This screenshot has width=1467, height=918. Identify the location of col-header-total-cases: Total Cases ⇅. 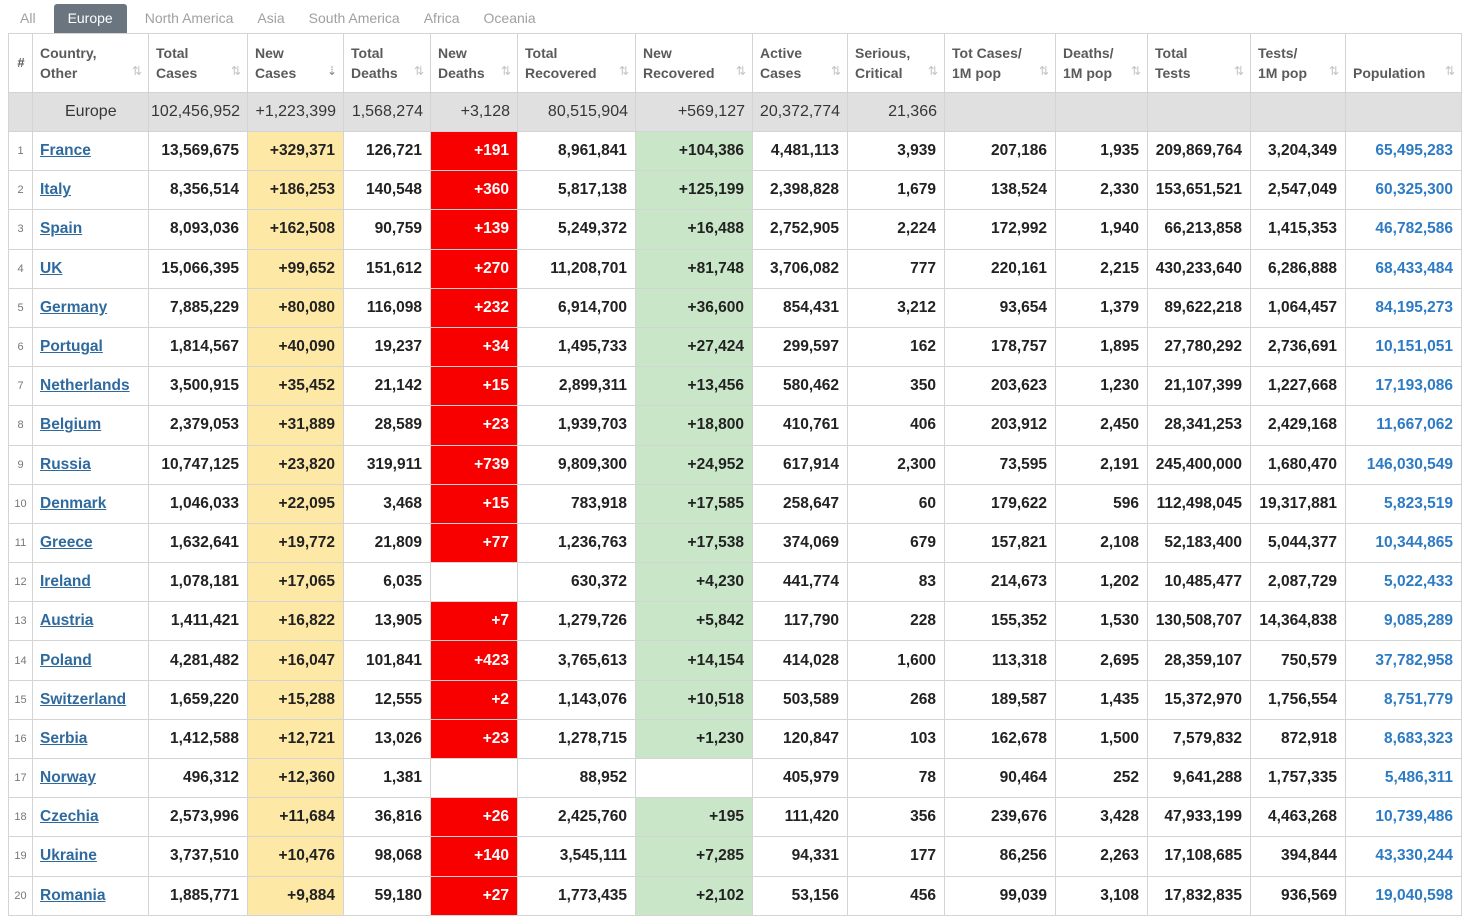
(198, 63).